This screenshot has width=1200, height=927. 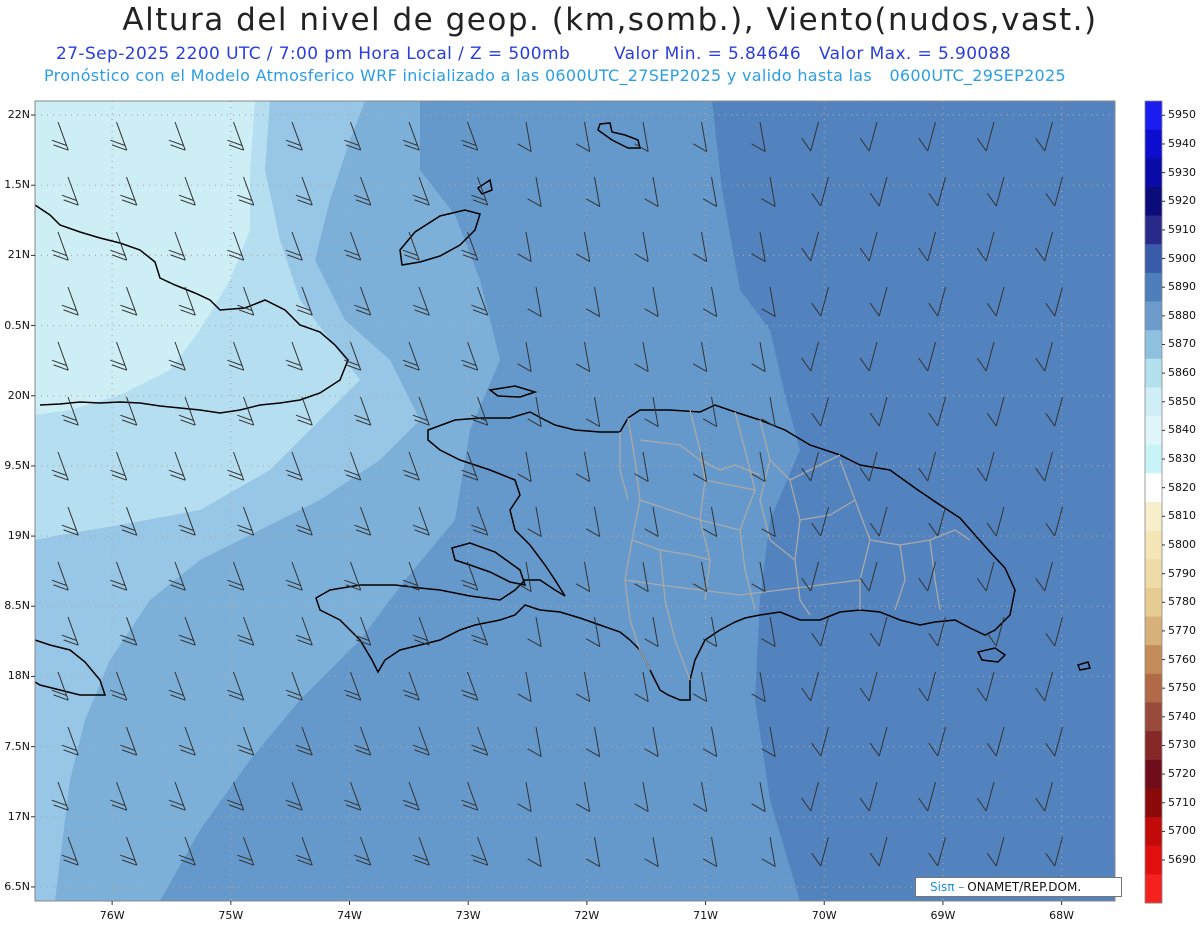 What do you see at coordinates (18, 255) in the screenshot?
I see `lat-label: 21N` at bounding box center [18, 255].